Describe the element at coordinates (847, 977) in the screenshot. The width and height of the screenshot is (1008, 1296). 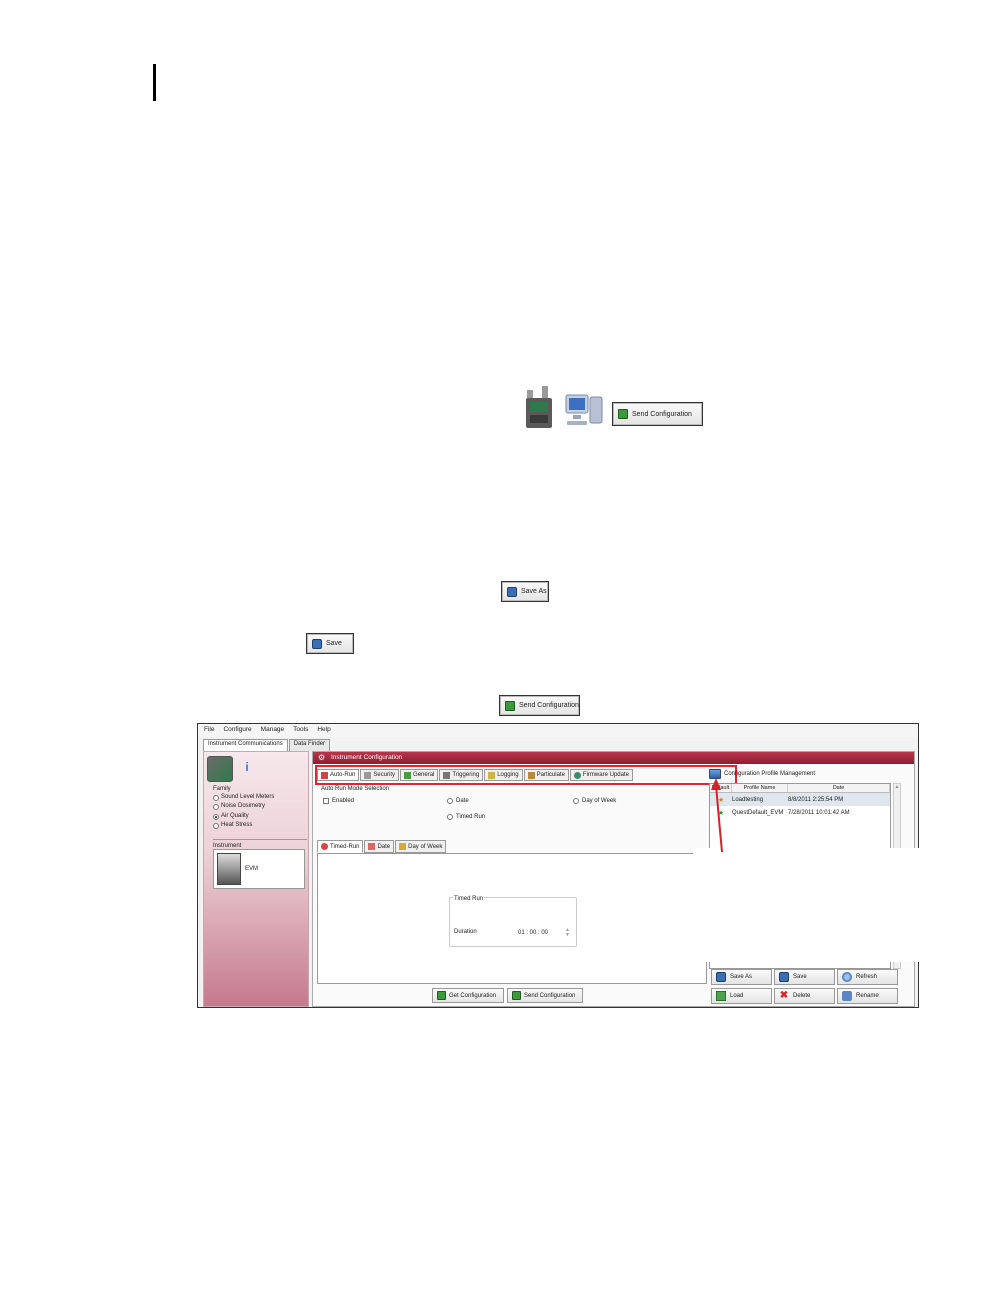
I see `refresh-icon` at that location.